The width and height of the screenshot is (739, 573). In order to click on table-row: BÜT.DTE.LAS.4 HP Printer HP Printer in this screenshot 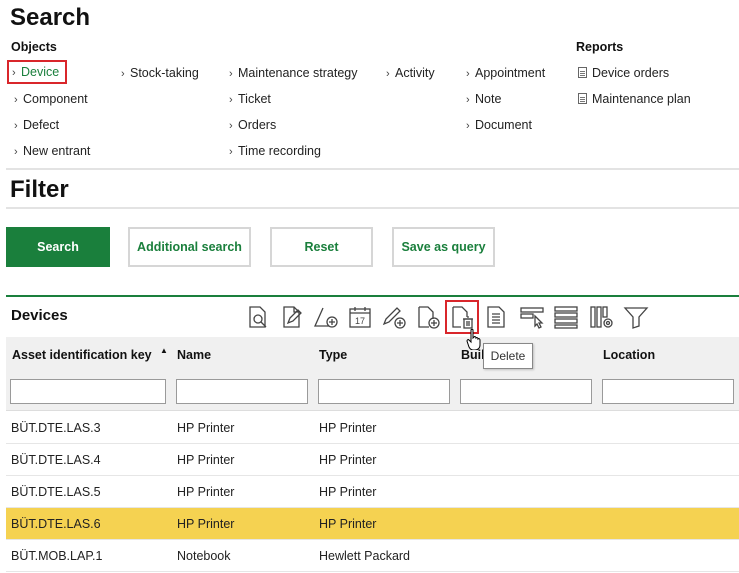, I will do `click(372, 460)`.